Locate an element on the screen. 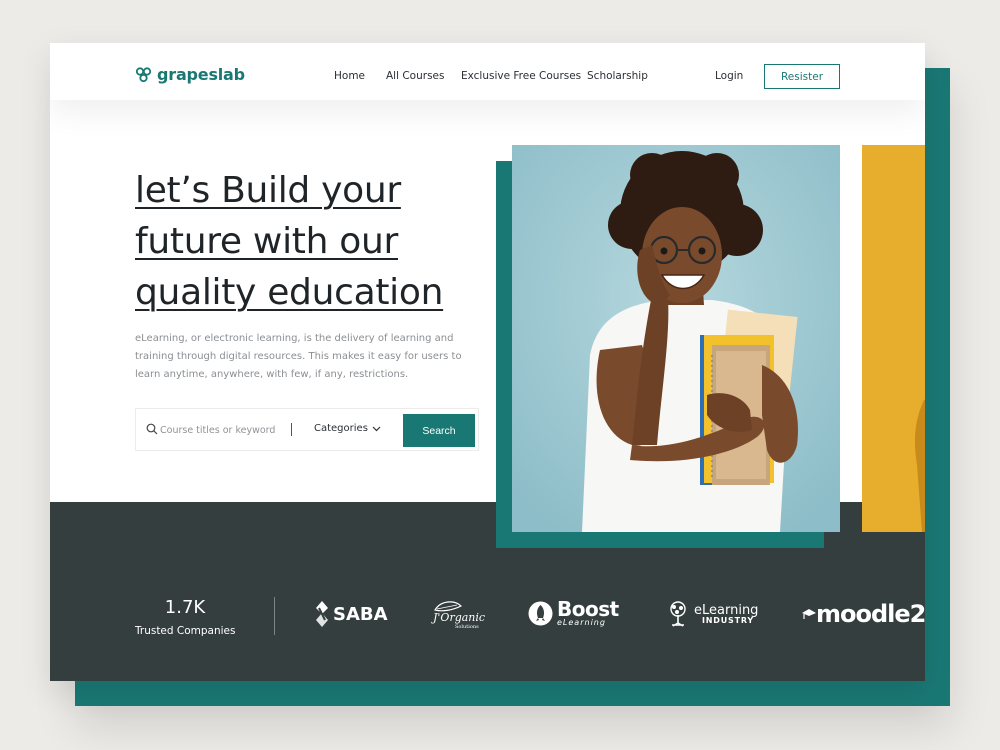 The image size is (1000, 750). partner-logo-elearning-industry: eLearning INDUSTRY is located at coordinates (712, 614).